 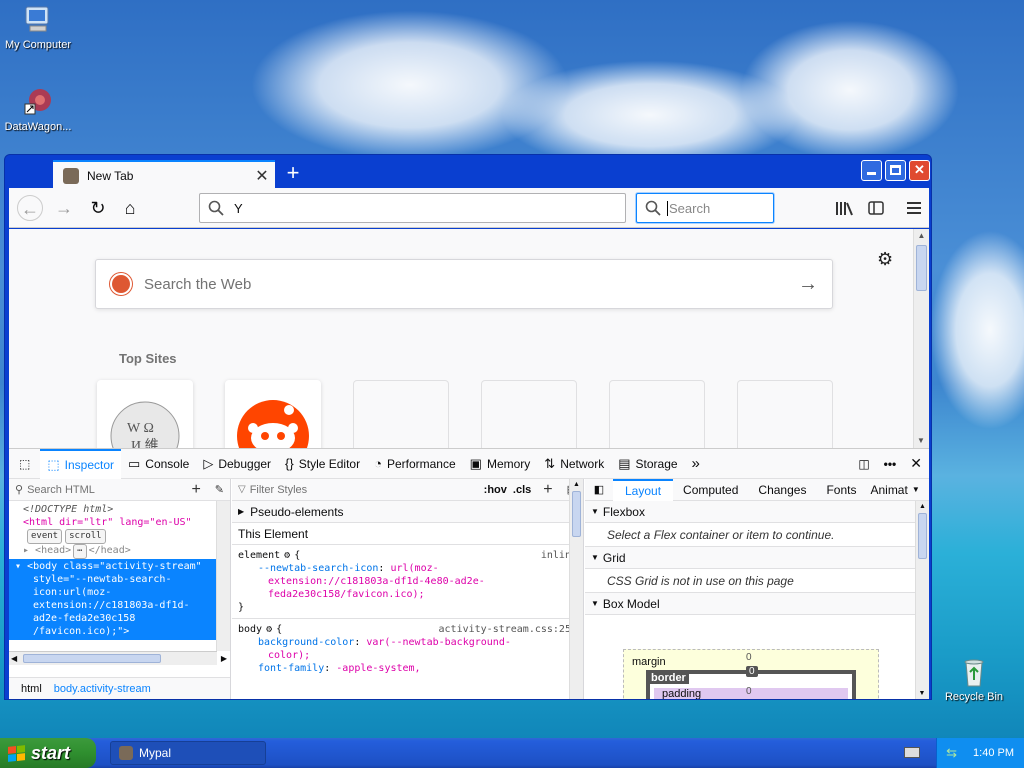 I want to click on declaration-property: font-family, so click(x=291, y=668).